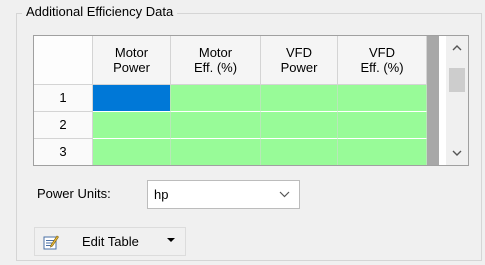 This screenshot has height=265, width=485. What do you see at coordinates (132, 98) in the screenshot?
I see `cell-r1-motor-power` at bounding box center [132, 98].